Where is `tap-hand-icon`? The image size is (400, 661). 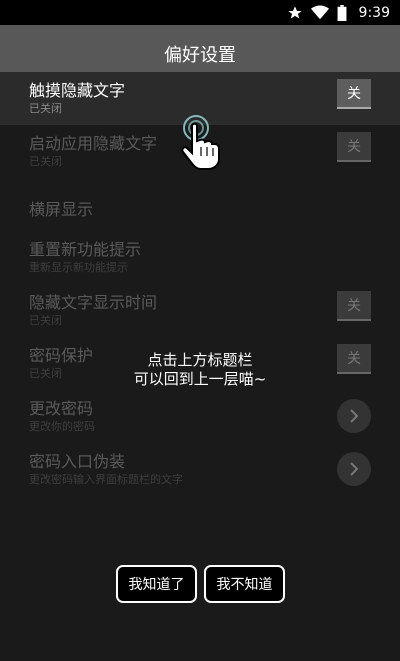 tap-hand-icon is located at coordinates (201, 146).